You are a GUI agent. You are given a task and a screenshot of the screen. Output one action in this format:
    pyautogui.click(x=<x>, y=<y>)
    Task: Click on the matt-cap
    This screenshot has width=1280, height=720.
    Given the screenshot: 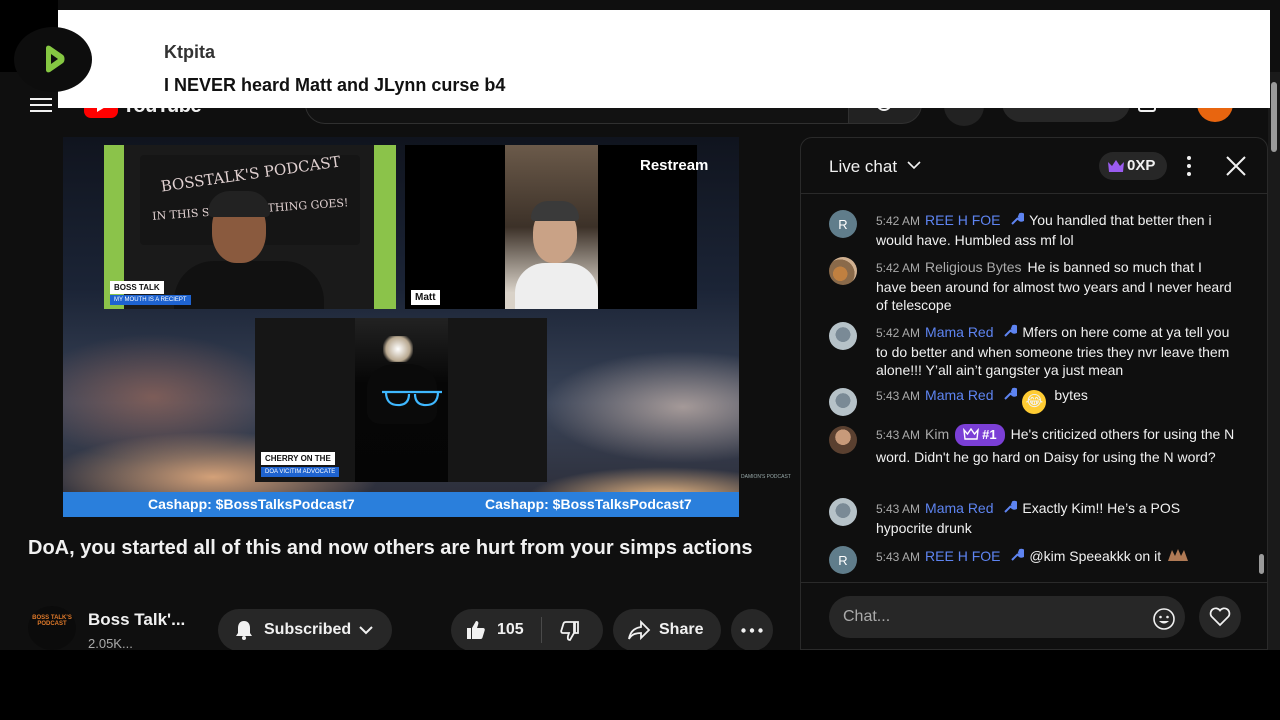 What is the action you would take?
    pyautogui.click(x=555, y=211)
    